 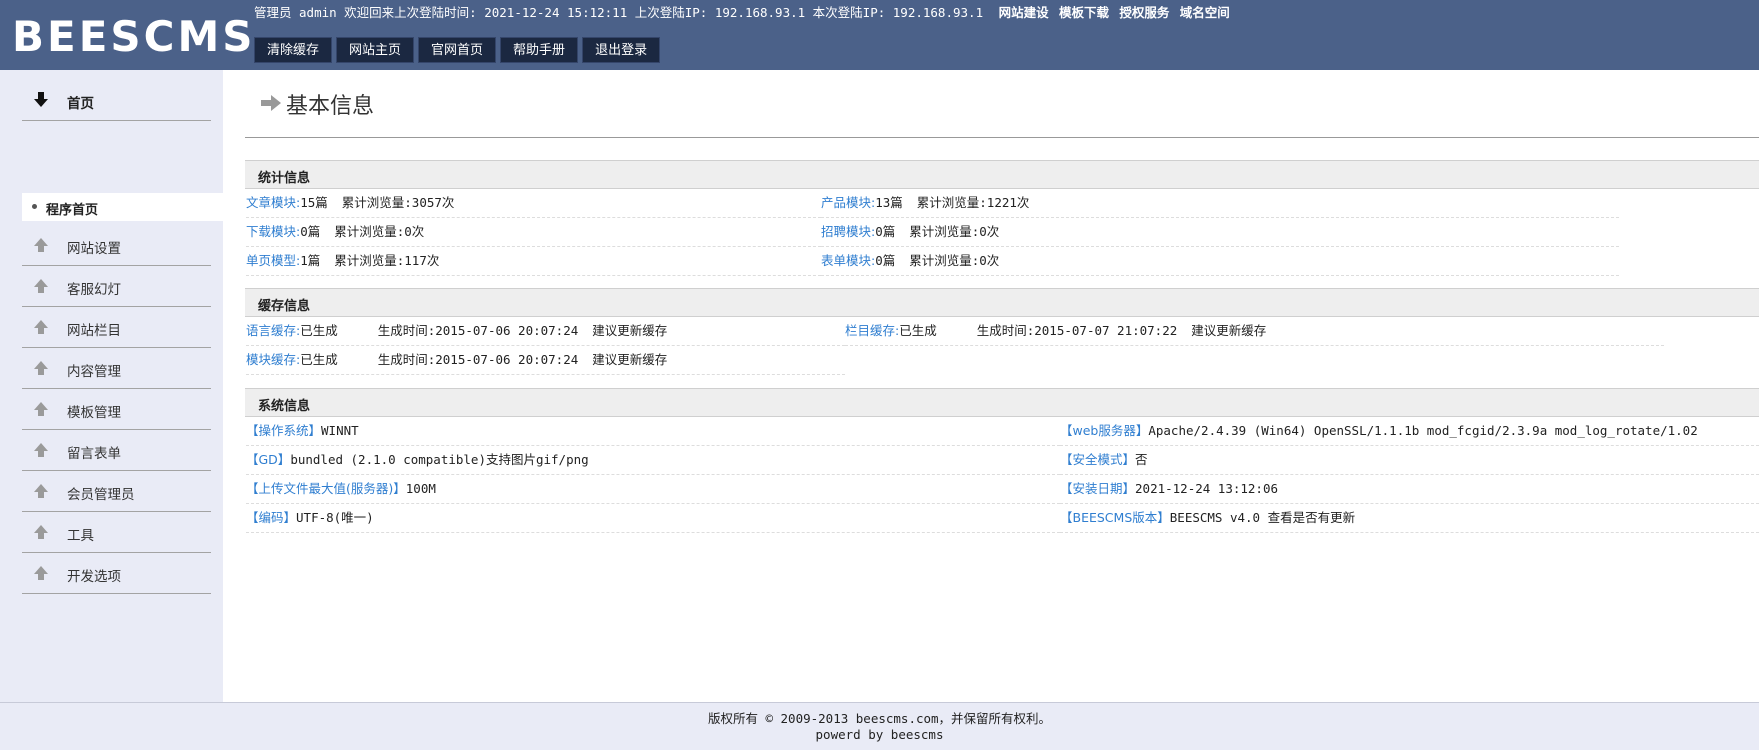 I want to click on system-value: BEESCMS v4.0 查看是否有更新, so click(x=1262, y=517).